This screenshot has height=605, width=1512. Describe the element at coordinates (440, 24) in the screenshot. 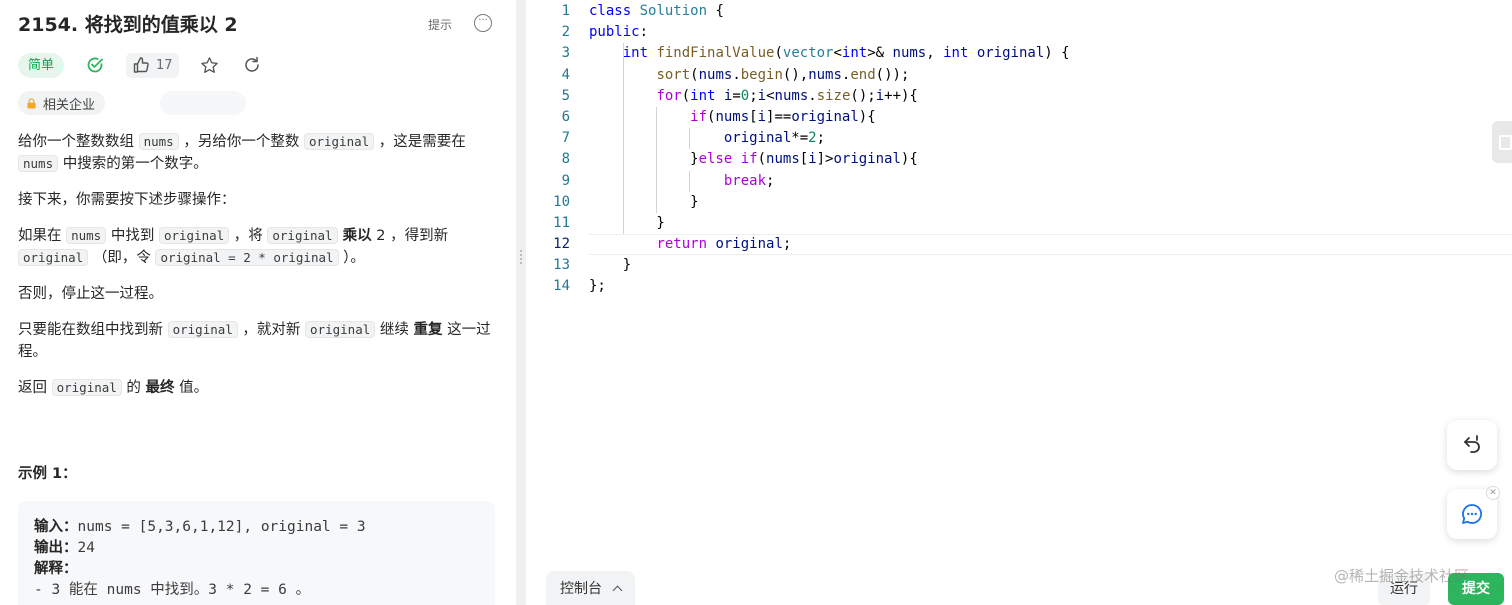

I see `hint-button: 提示` at that location.